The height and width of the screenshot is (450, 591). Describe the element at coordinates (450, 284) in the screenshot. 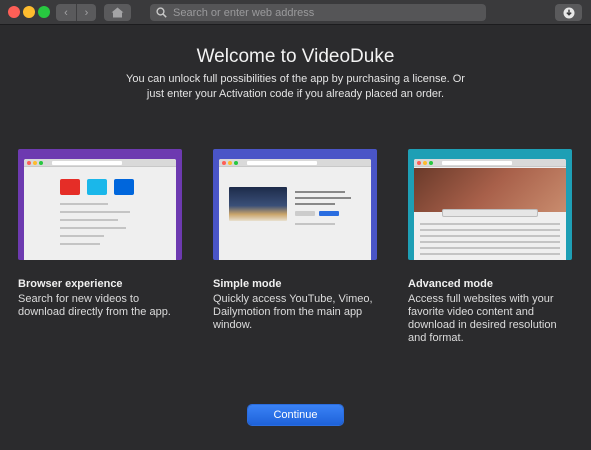

I see `card-title: Advanced mode` at that location.